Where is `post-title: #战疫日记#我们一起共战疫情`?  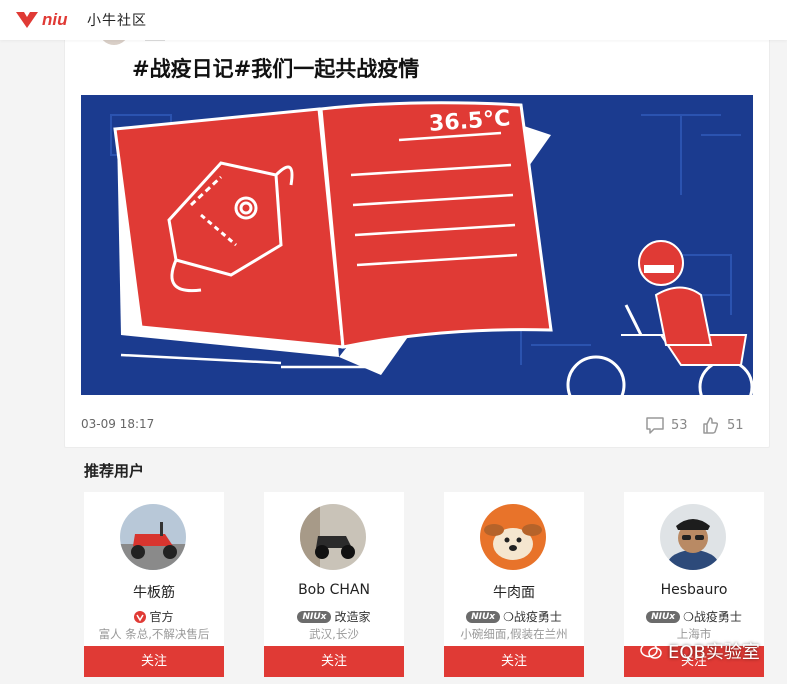 post-title: #战疫日记#我们一起共战疫情 is located at coordinates (275, 68).